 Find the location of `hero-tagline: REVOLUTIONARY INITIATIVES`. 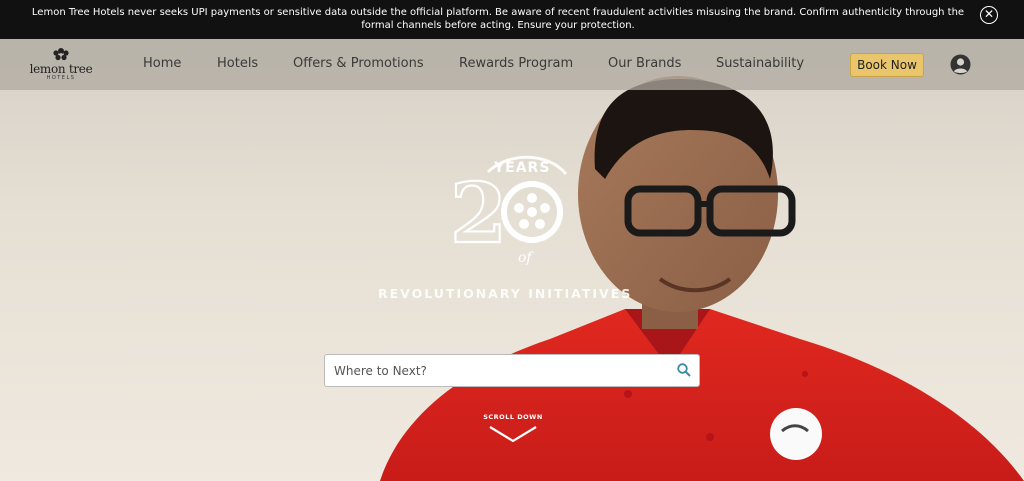

hero-tagline: REVOLUTIONARY INITIATIVES is located at coordinates (505, 293).